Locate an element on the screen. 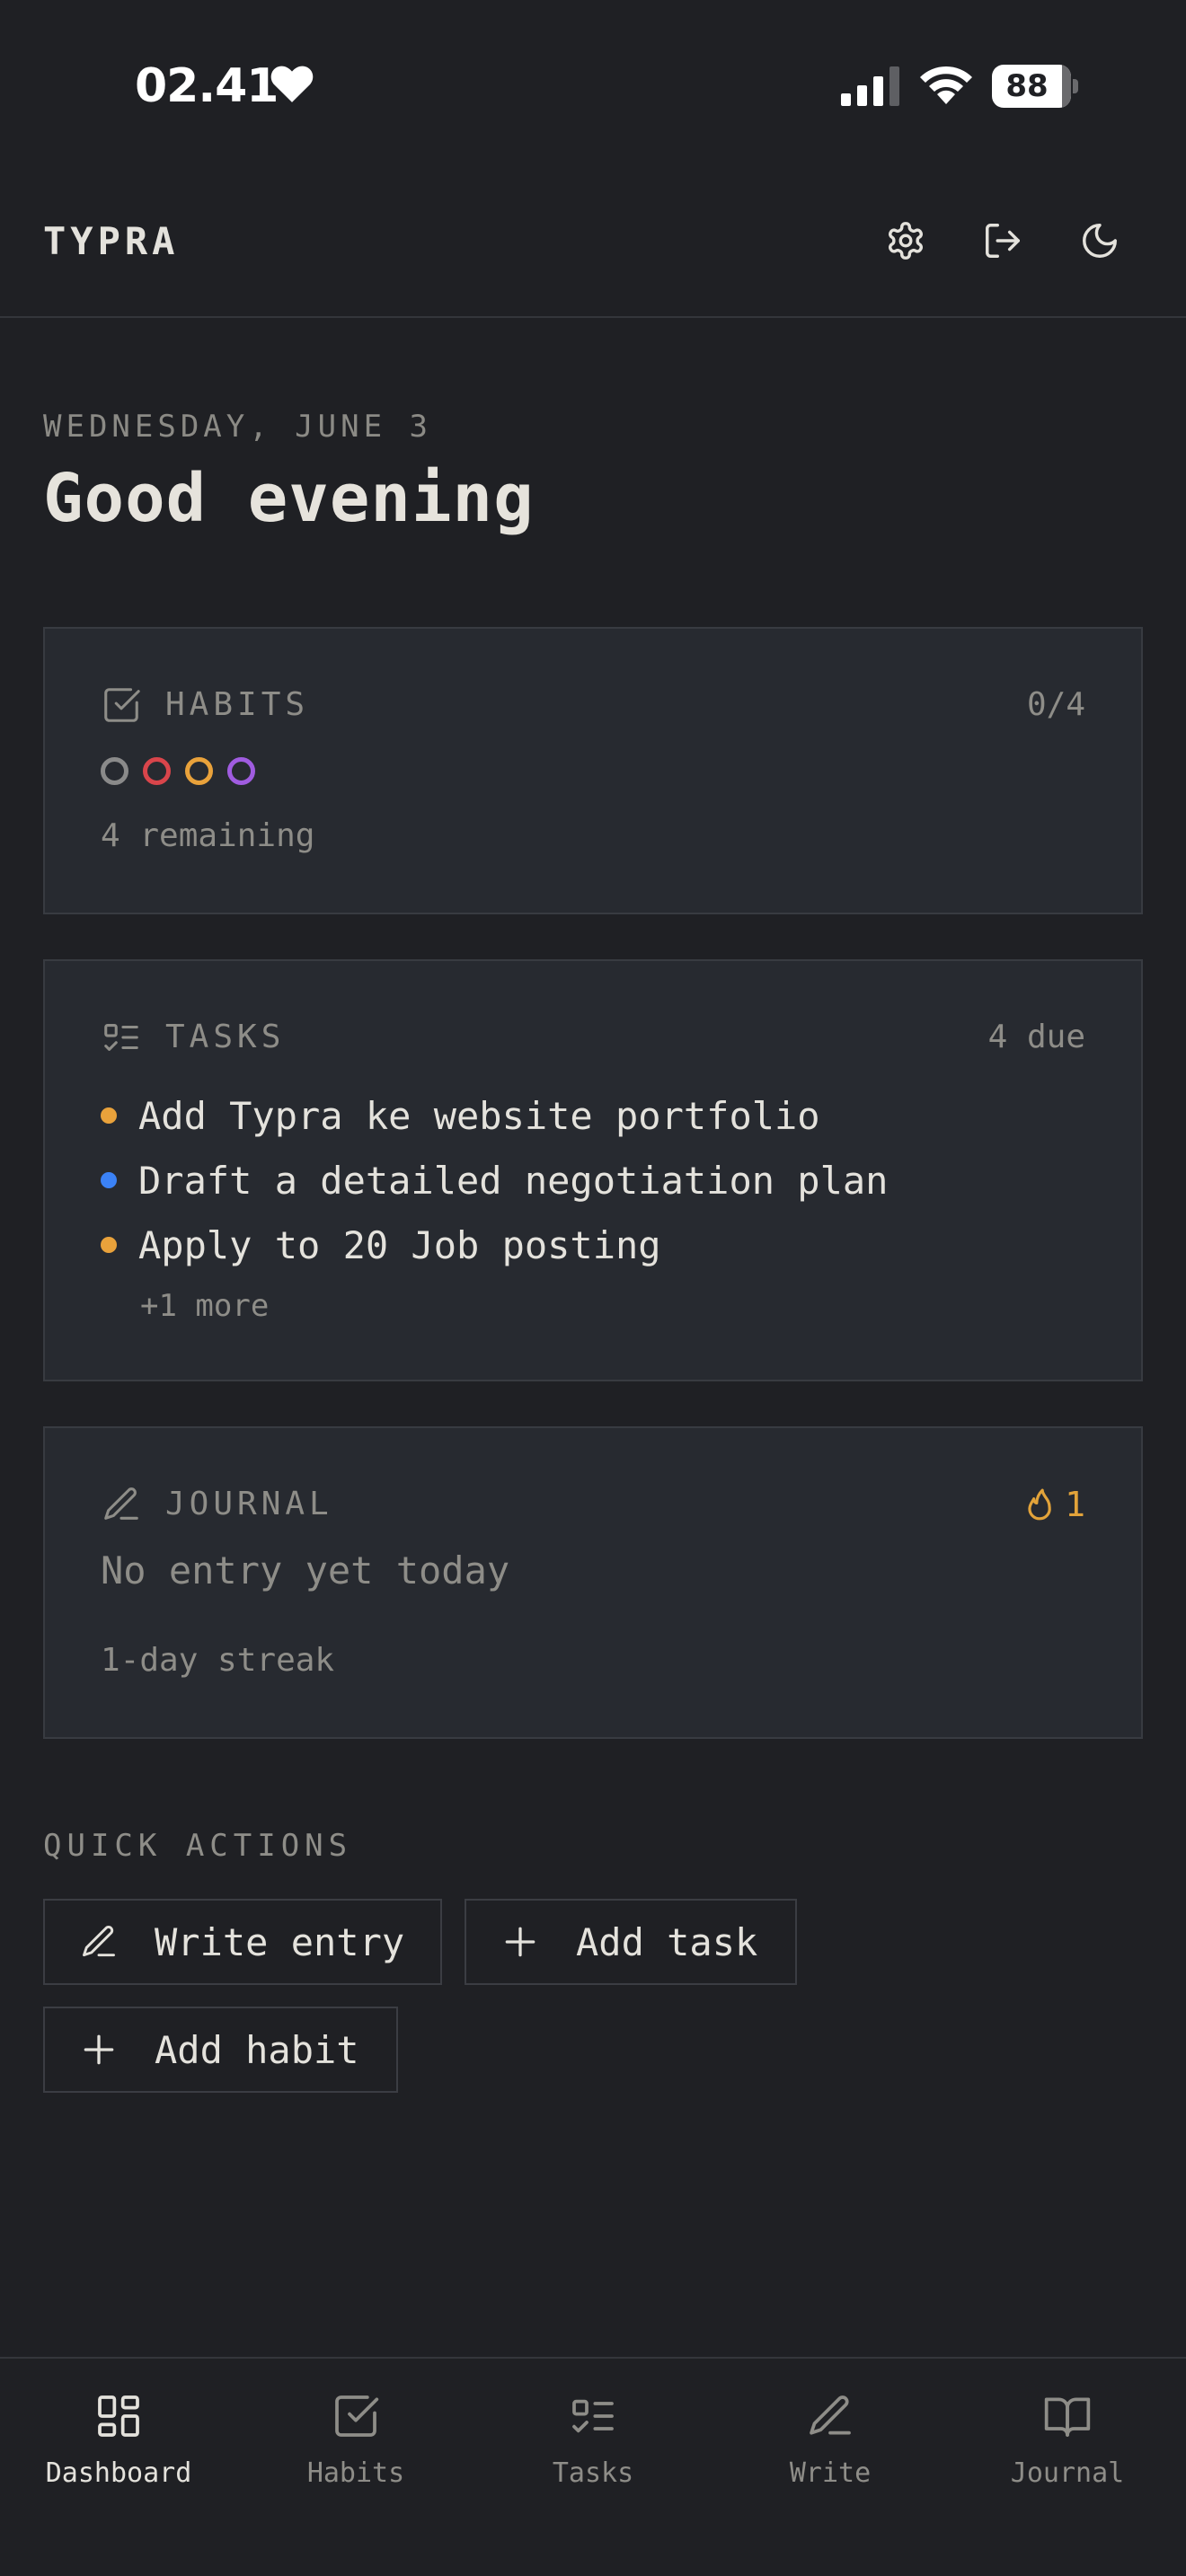 The height and width of the screenshot is (2576, 1186). task-text: Add Typra ke website portfolio is located at coordinates (479, 1115).